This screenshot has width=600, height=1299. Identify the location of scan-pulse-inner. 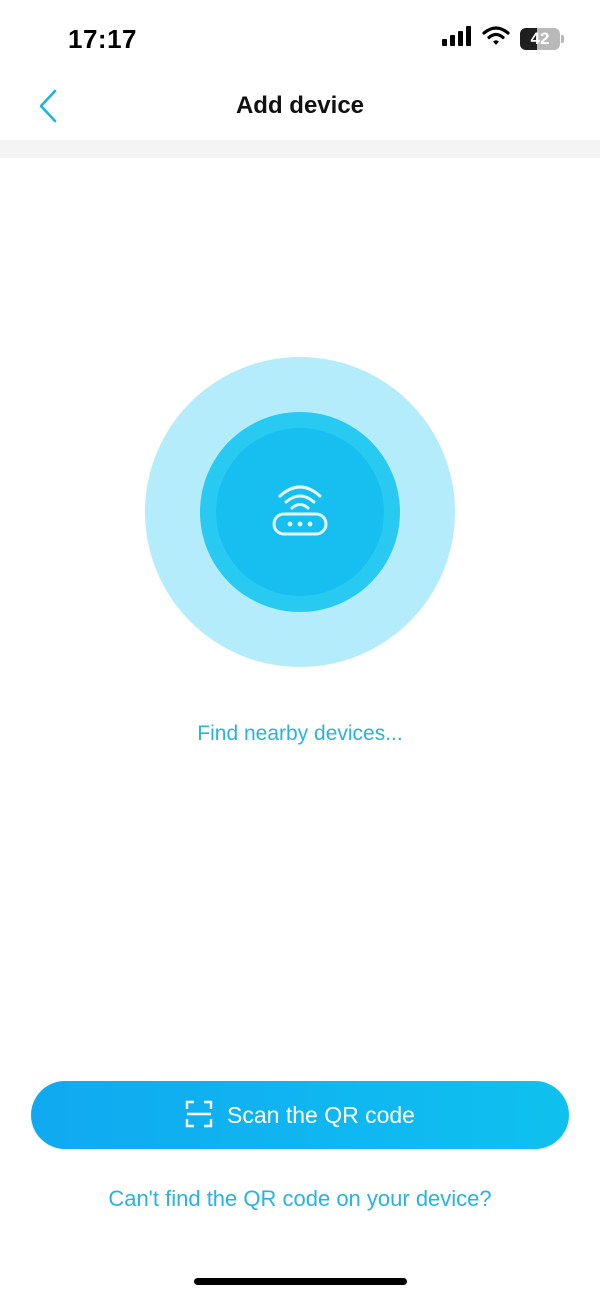
(300, 512).